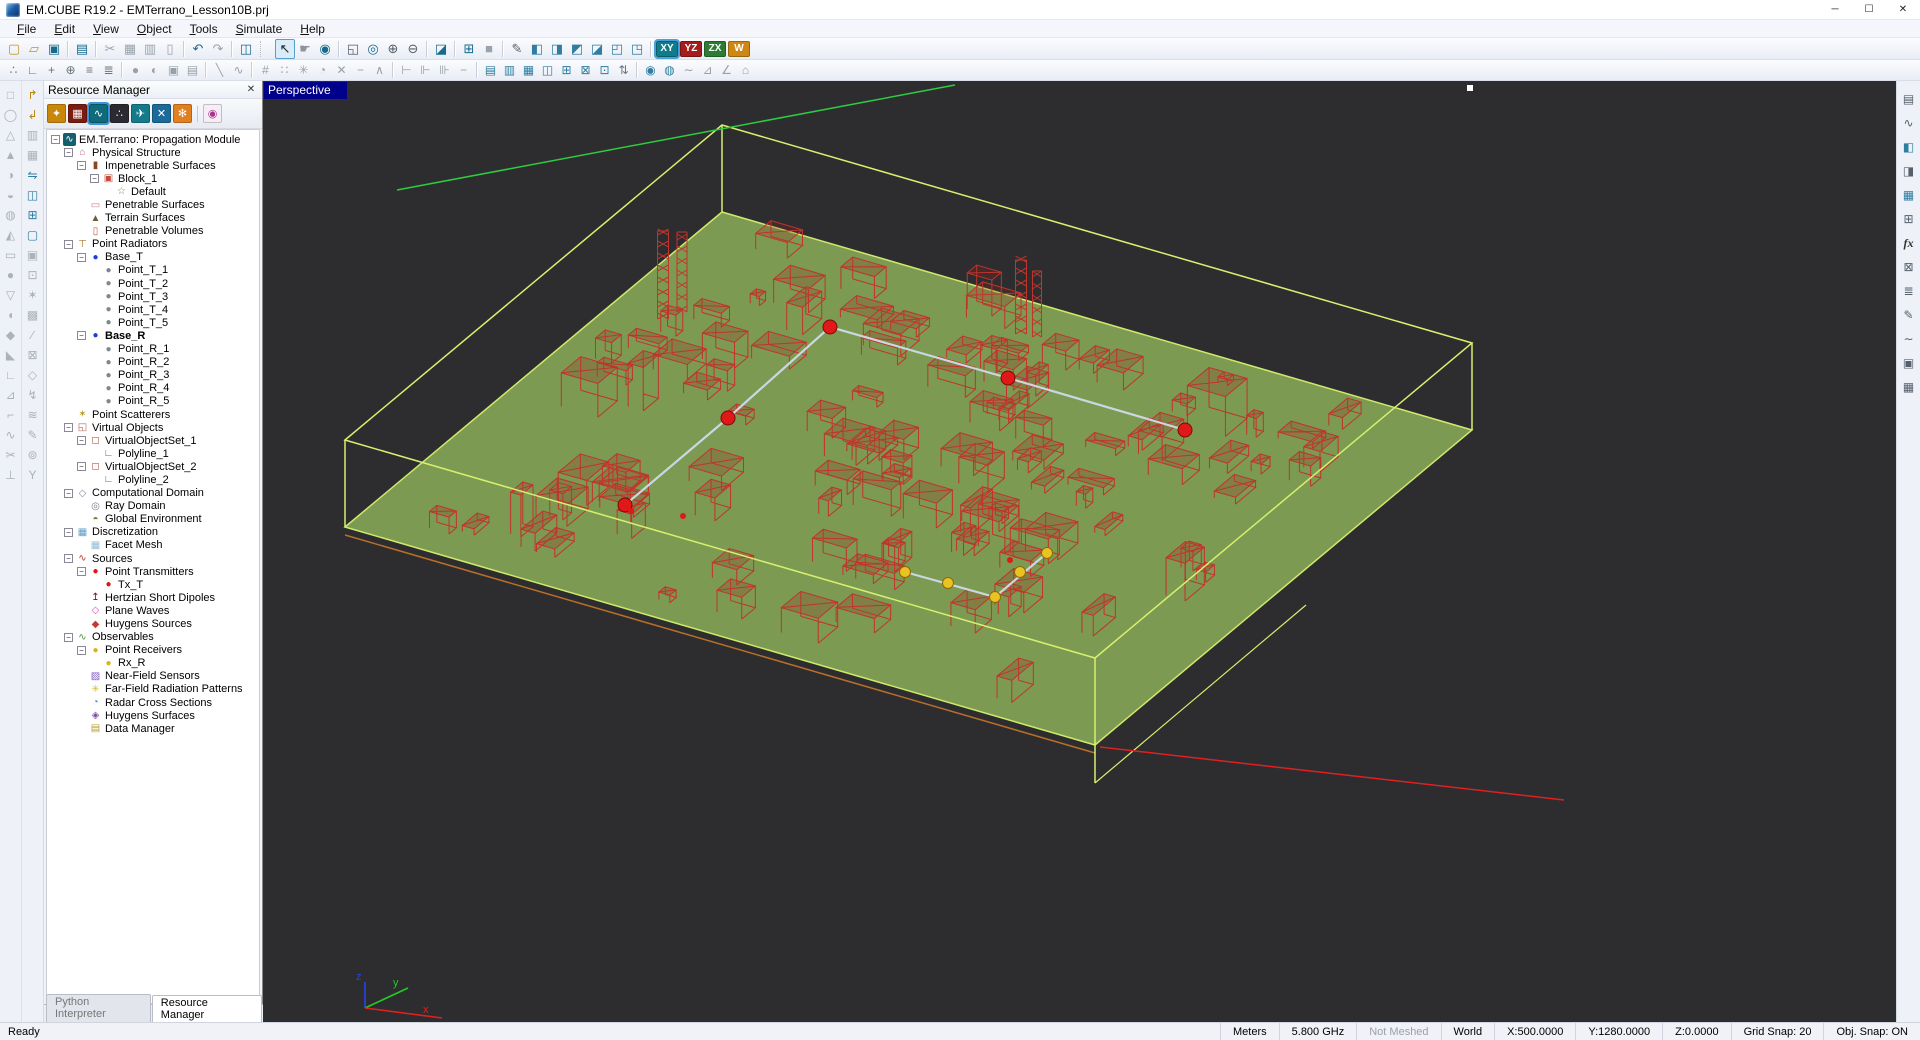  What do you see at coordinates (119, 113) in the screenshot?
I see `module-button-4: ∴` at bounding box center [119, 113].